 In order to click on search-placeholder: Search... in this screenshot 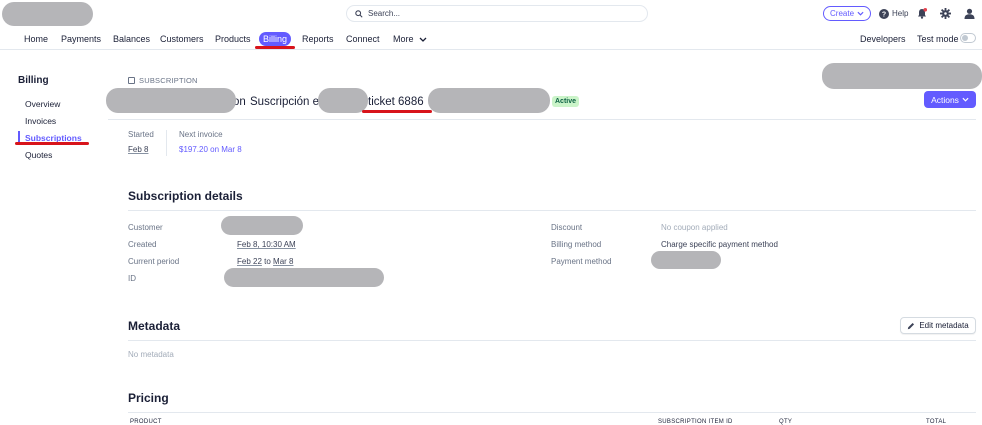, I will do `click(384, 13)`.